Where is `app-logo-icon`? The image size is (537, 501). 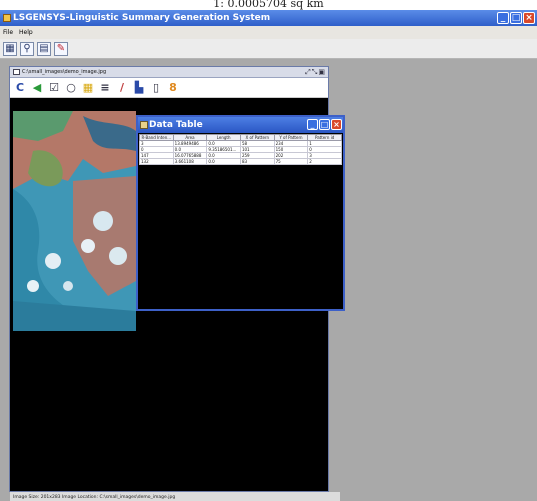
app-logo-icon is located at coordinates (7, 18).